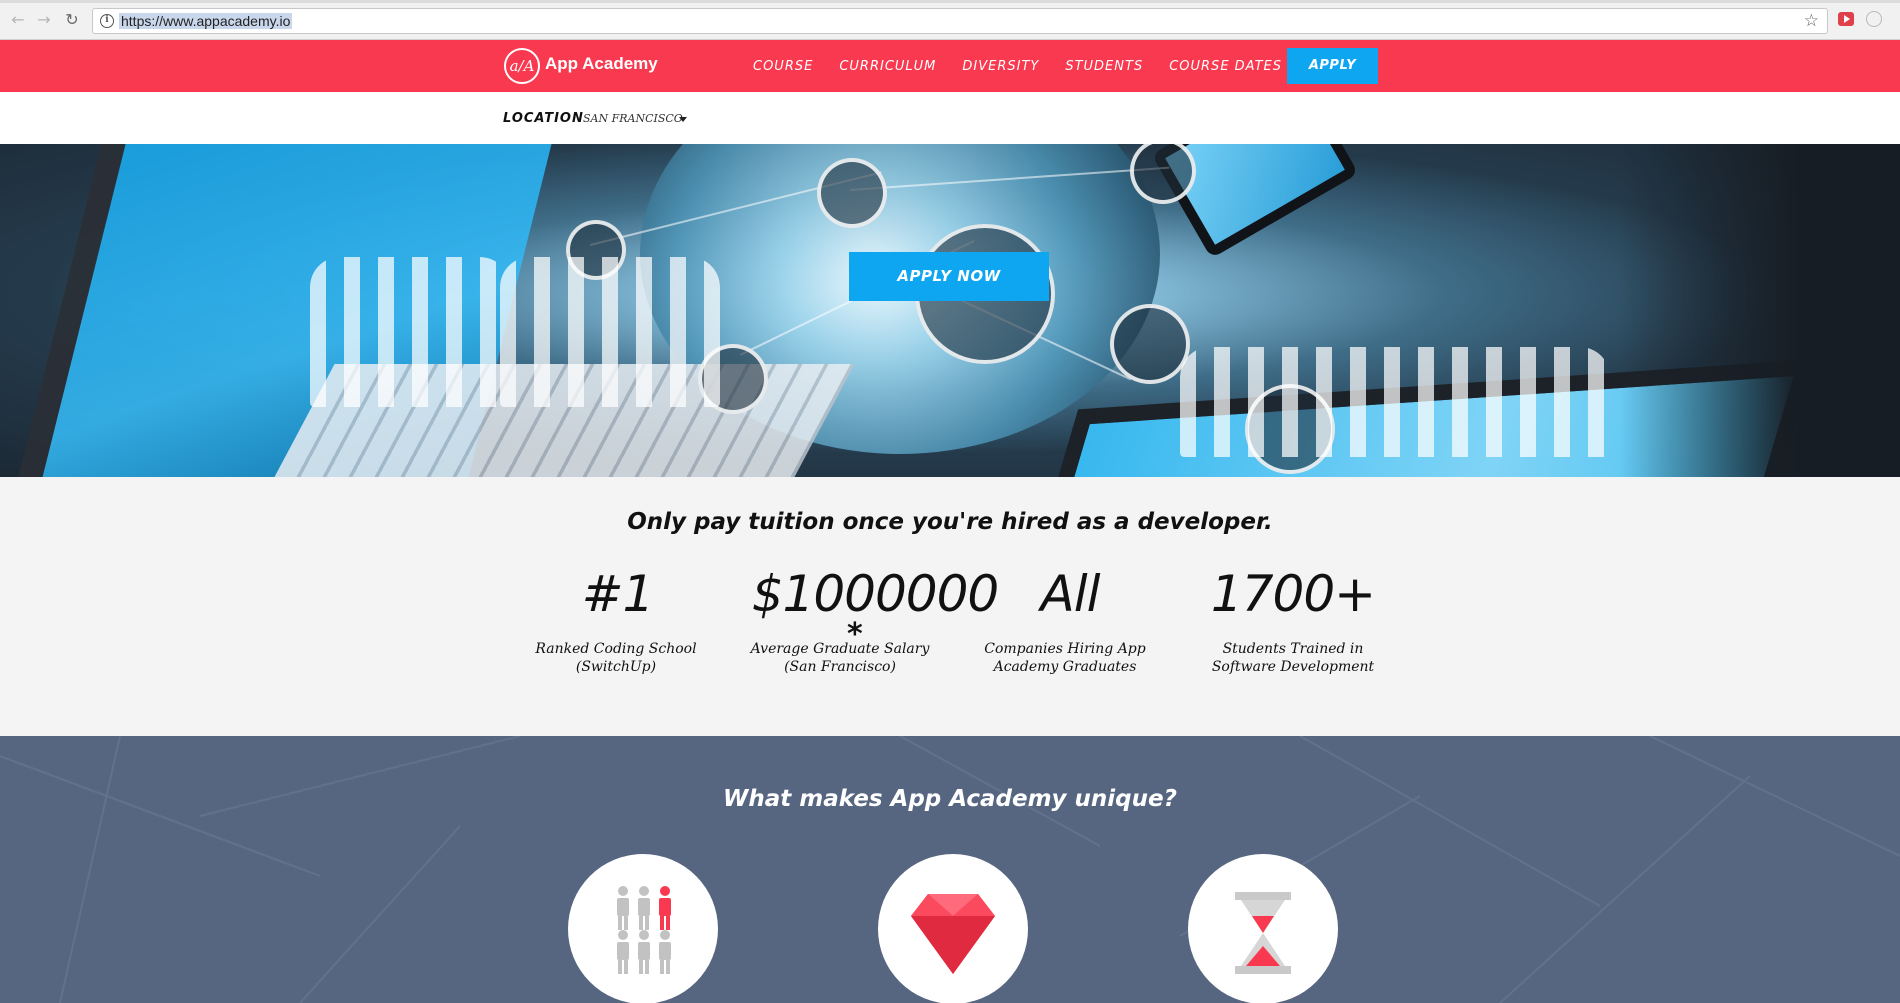  I want to click on stat-caption-line: Students Trained in, so click(1293, 649).